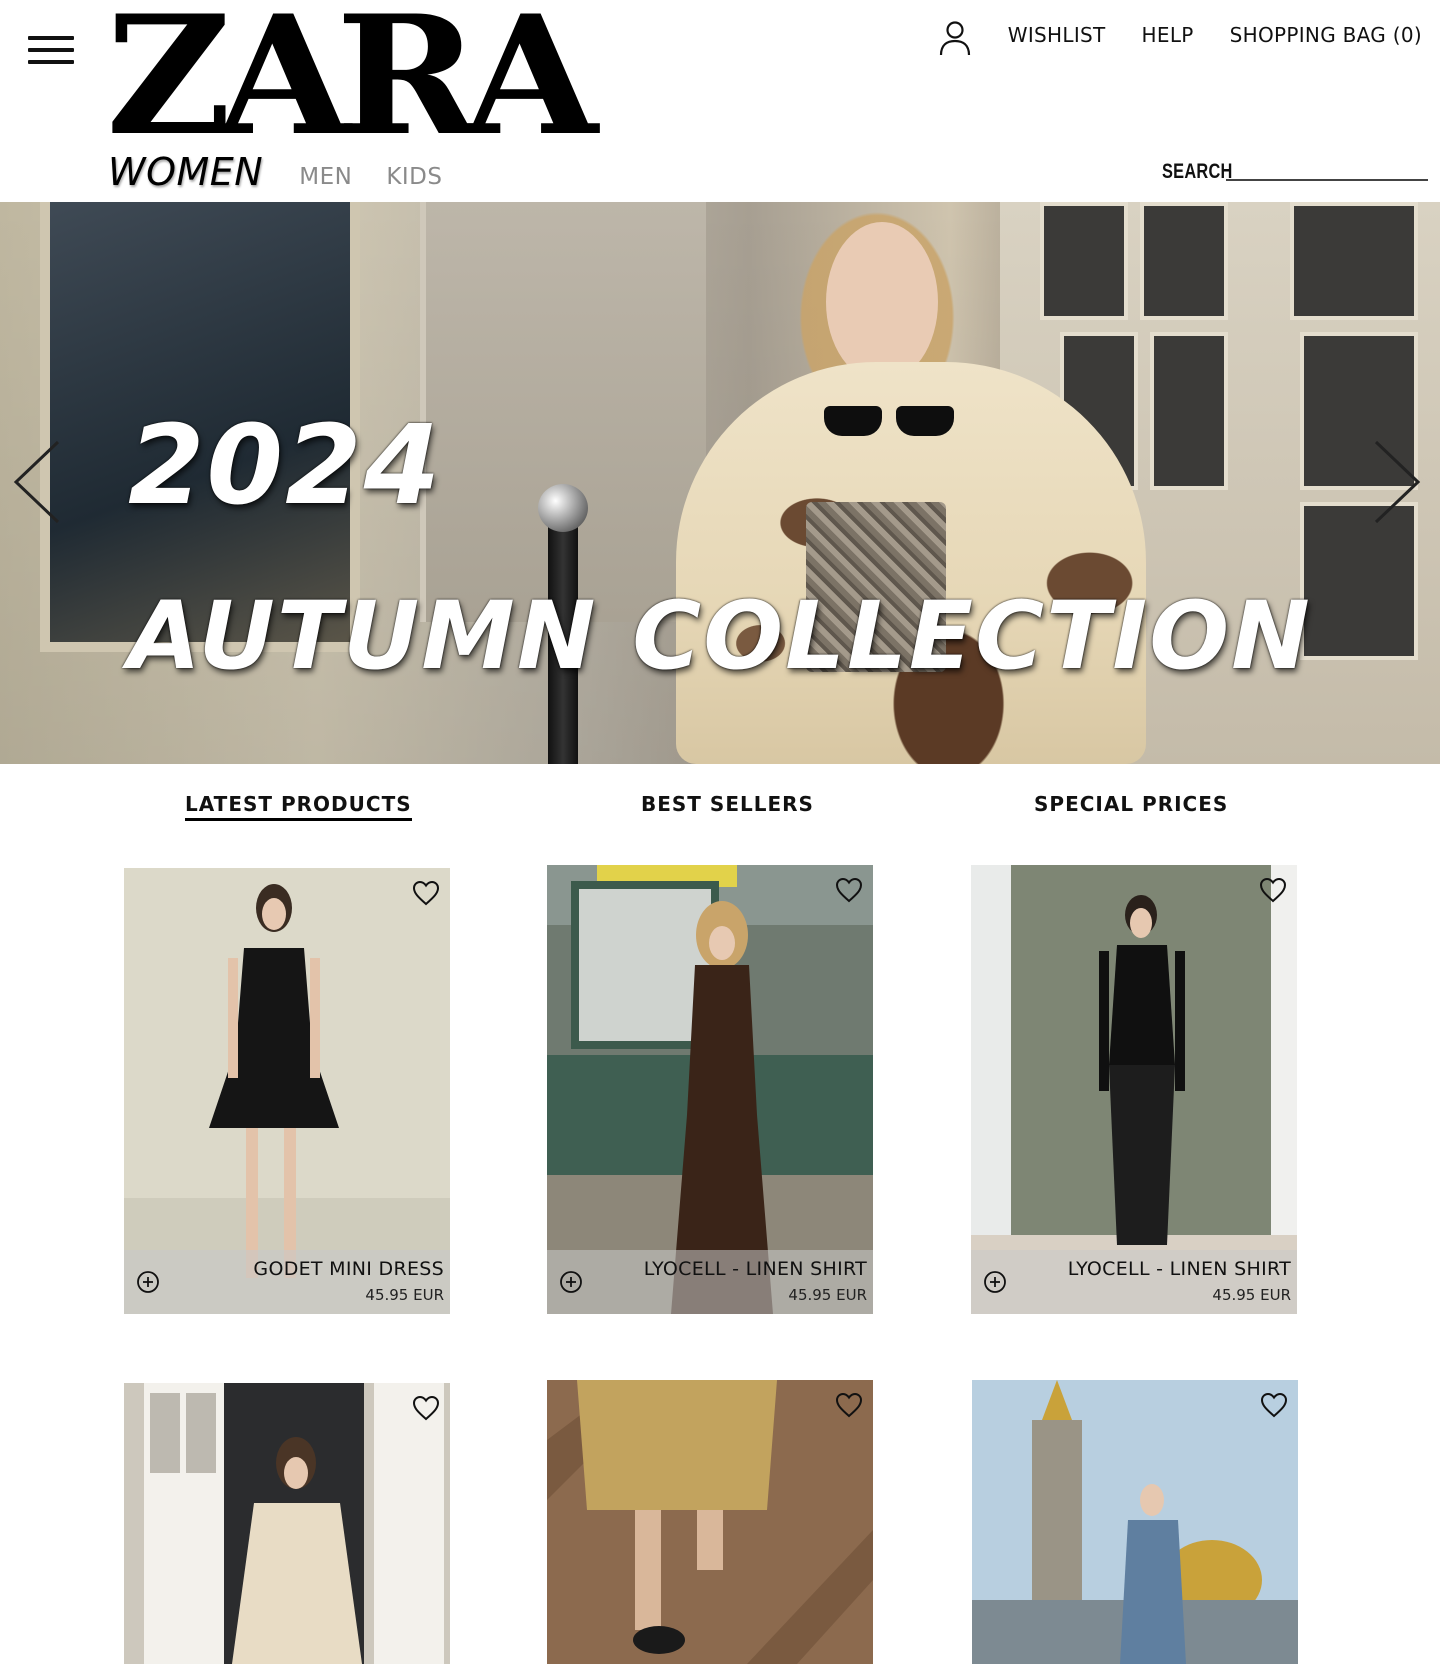 The image size is (1440, 1664). What do you see at coordinates (348, 1269) in the screenshot?
I see `product-name: GODET MINI DRESS` at bounding box center [348, 1269].